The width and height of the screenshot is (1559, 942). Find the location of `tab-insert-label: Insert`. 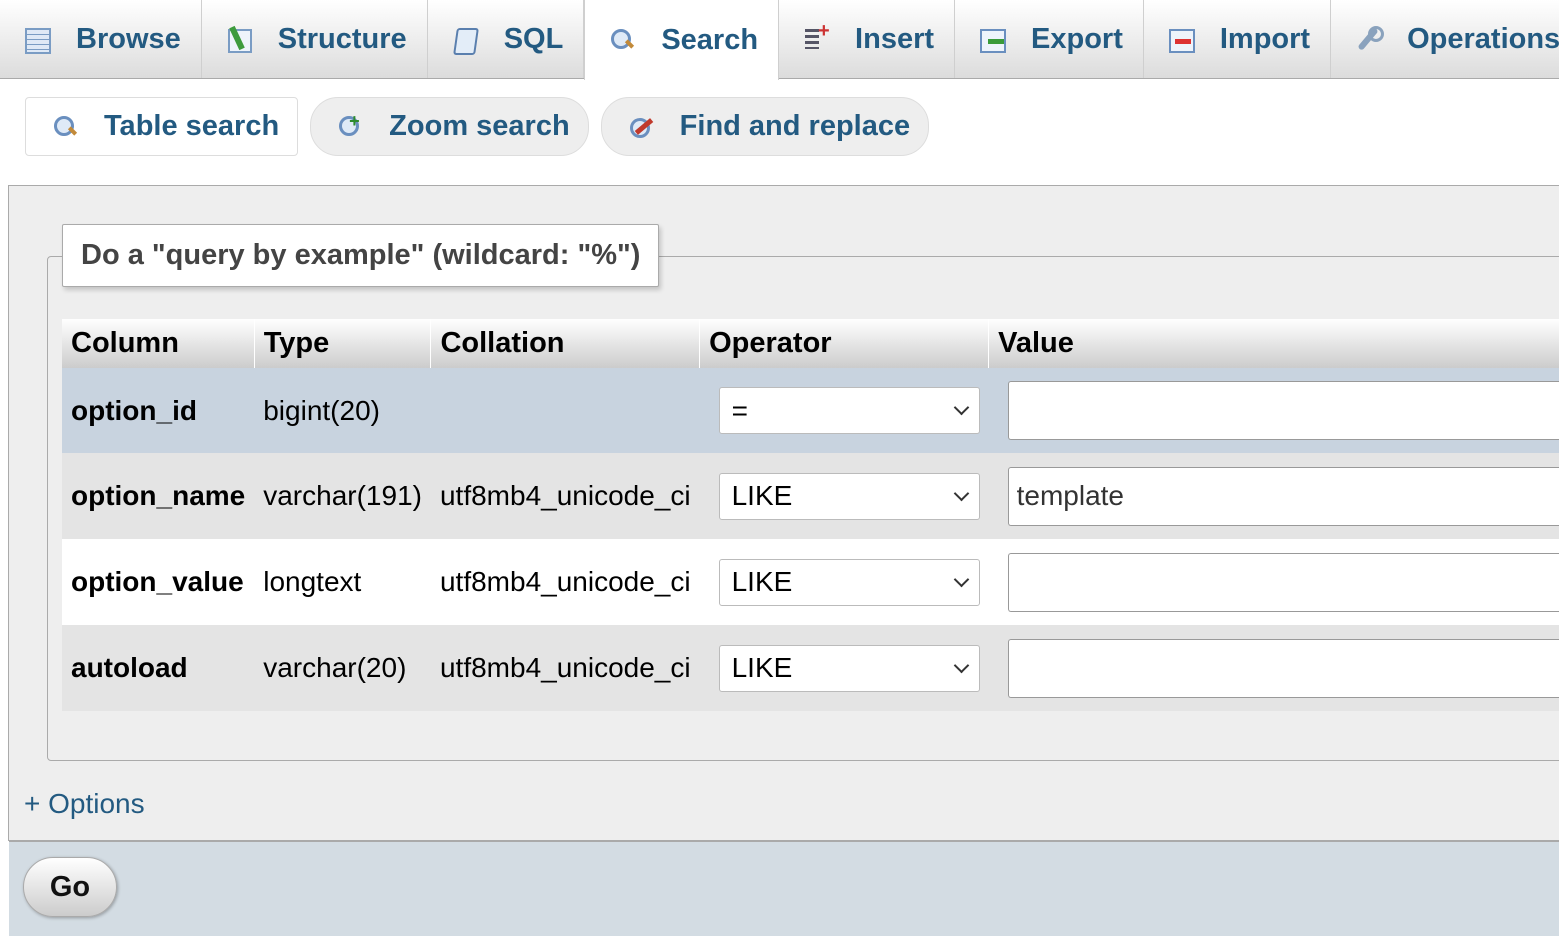

tab-insert-label: Insert is located at coordinates (895, 38).